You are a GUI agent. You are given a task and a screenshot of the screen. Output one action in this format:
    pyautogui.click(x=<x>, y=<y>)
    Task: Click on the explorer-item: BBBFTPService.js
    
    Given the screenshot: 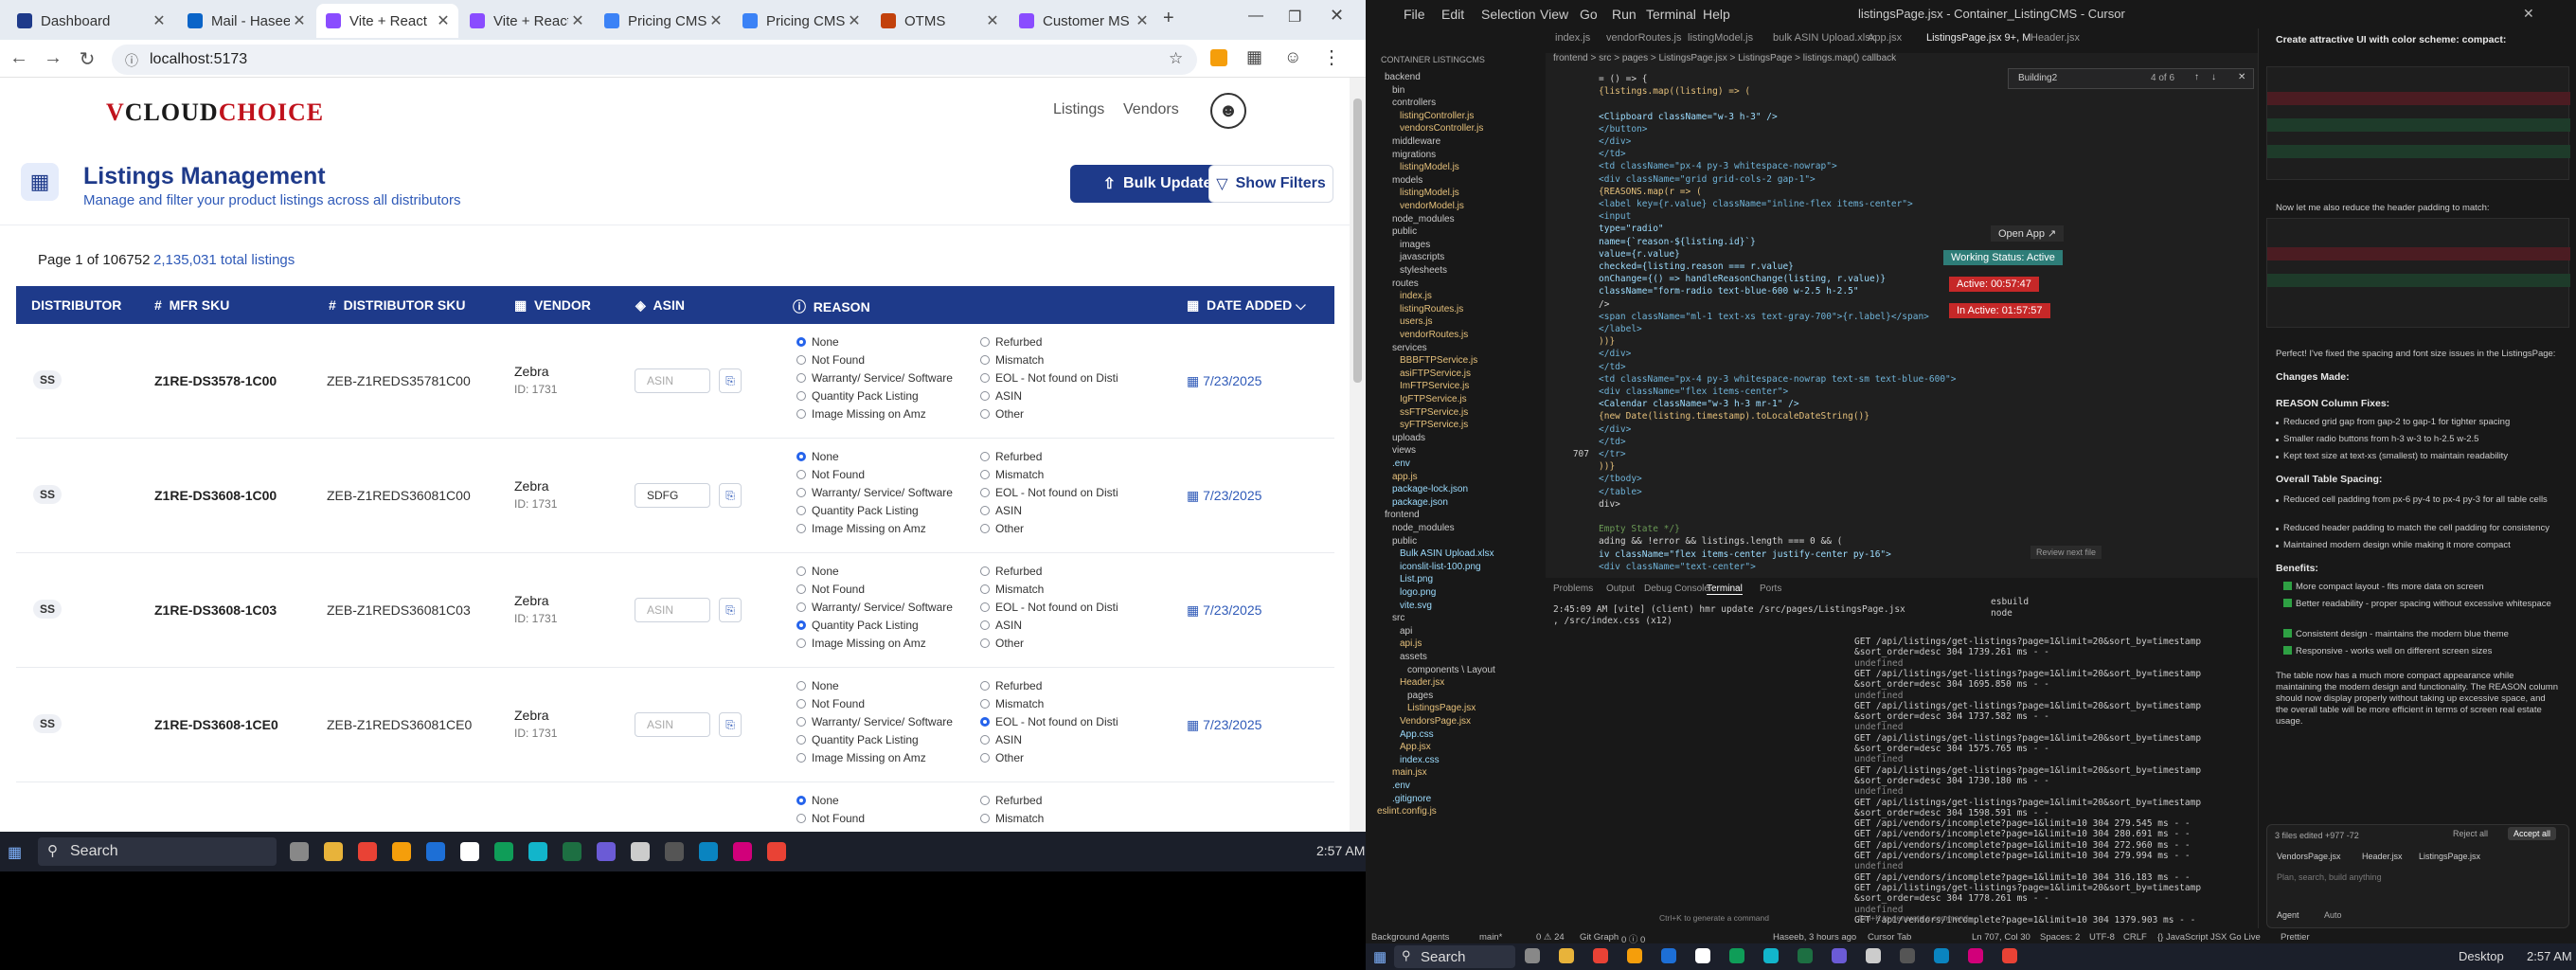 What is the action you would take?
    pyautogui.click(x=1438, y=360)
    